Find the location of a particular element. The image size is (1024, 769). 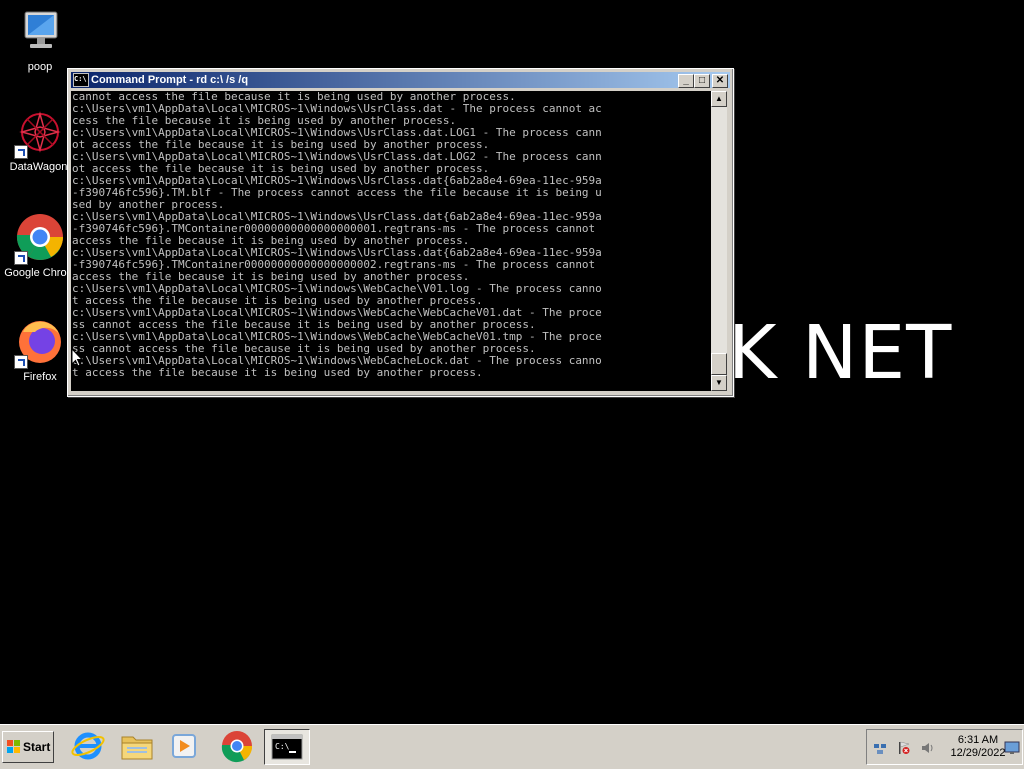

scroll-thumb is located at coordinates (719, 364).